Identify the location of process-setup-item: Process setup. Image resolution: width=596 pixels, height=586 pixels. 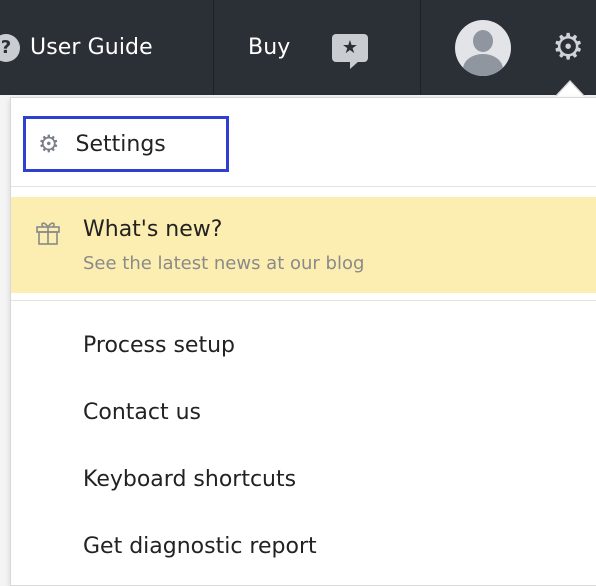
(159, 345).